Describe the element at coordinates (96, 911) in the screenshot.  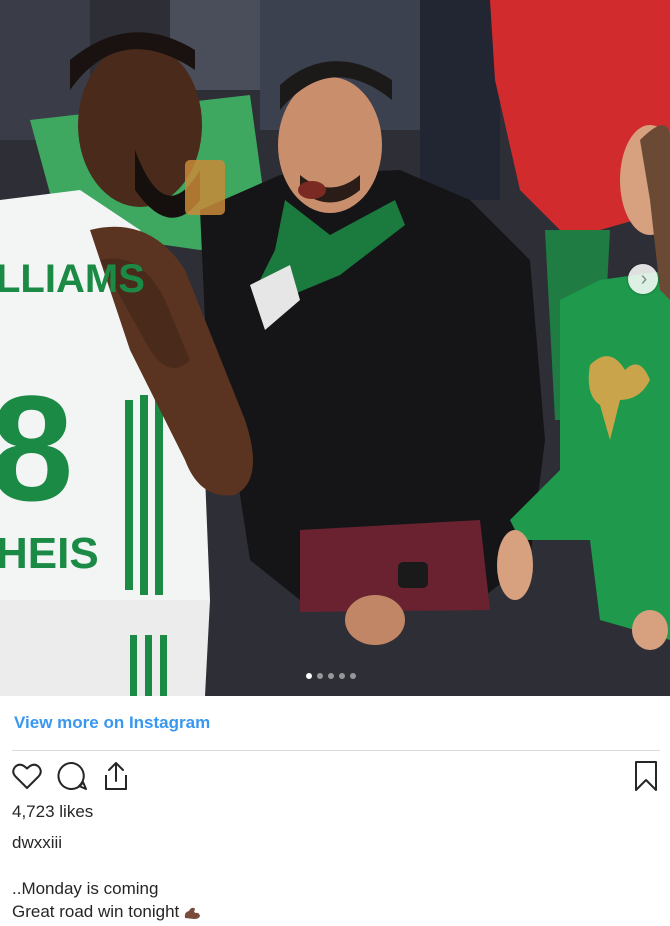
I see `caption-line-2-text: Great road win tonight` at that location.